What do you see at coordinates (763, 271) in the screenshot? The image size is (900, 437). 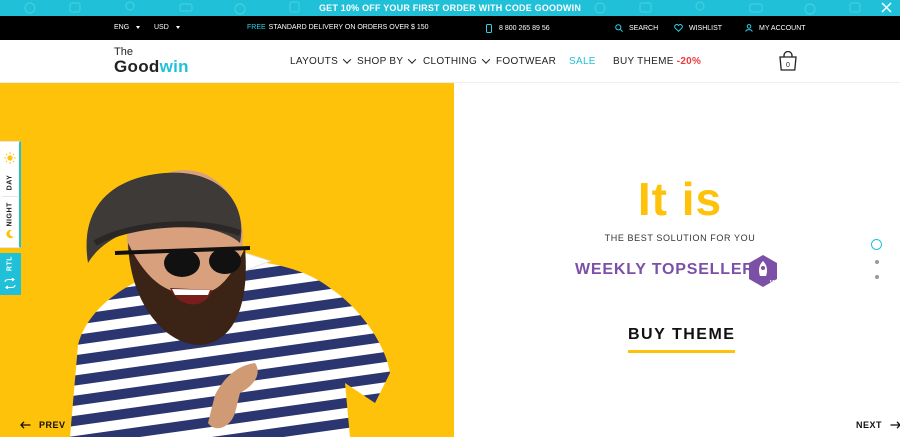 I see `rocket-badge-icon: W` at bounding box center [763, 271].